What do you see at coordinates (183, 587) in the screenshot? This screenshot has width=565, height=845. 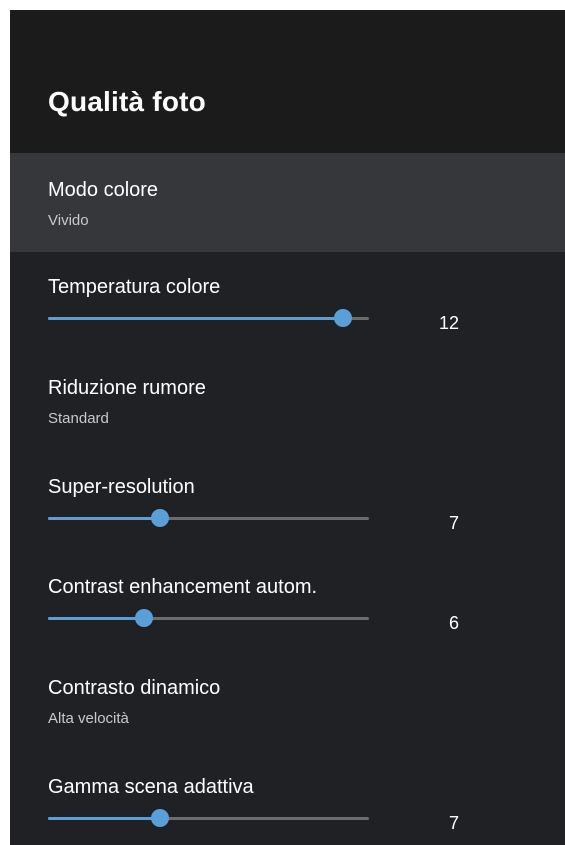 I see `setting-label: Contrast enhancement autom.` at bounding box center [183, 587].